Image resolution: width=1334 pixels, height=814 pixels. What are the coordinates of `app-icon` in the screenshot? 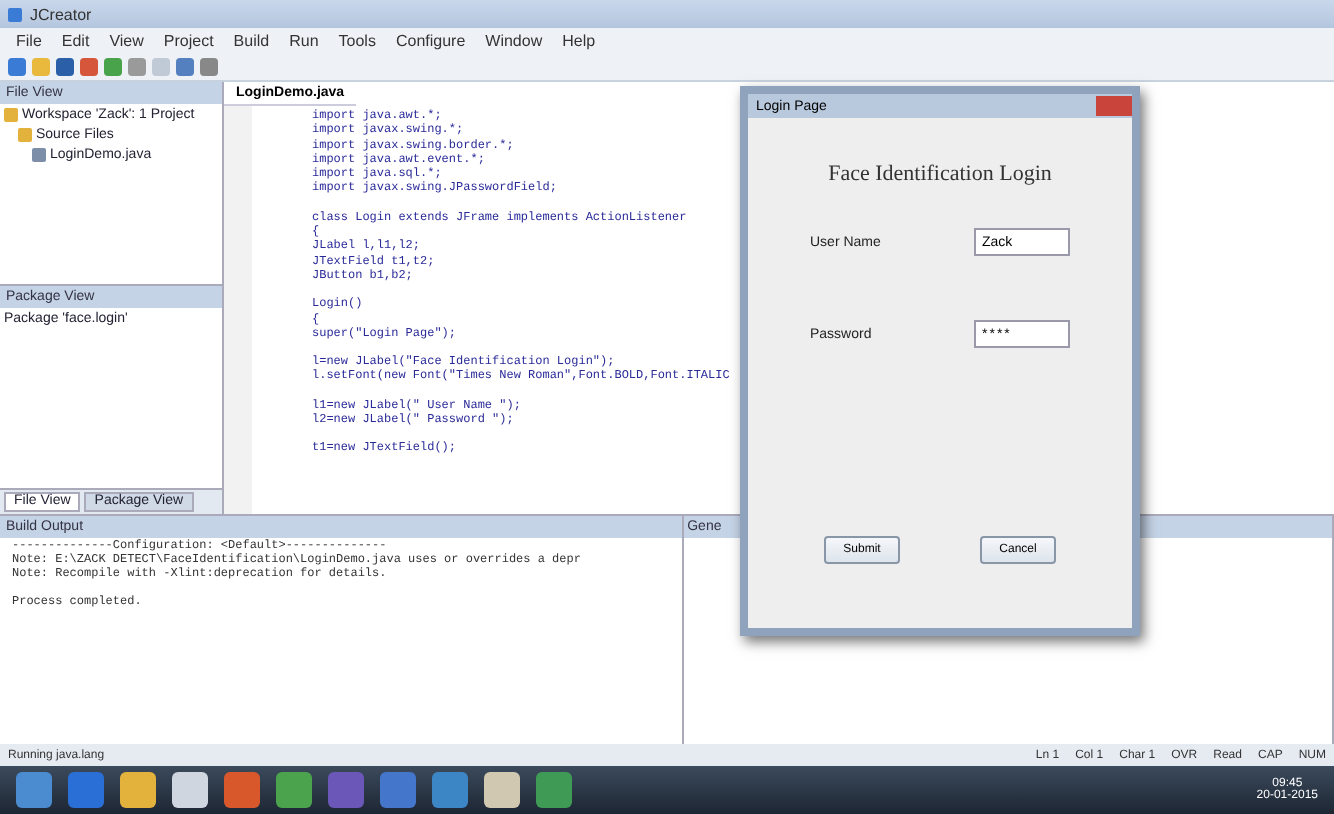 It's located at (15, 14).